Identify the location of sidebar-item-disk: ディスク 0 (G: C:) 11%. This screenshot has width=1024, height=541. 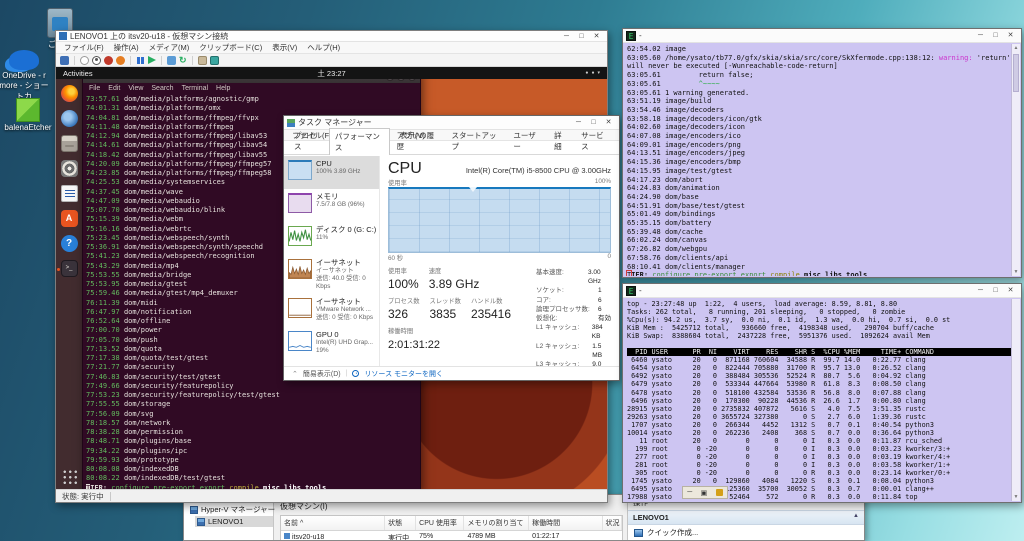
(331, 238).